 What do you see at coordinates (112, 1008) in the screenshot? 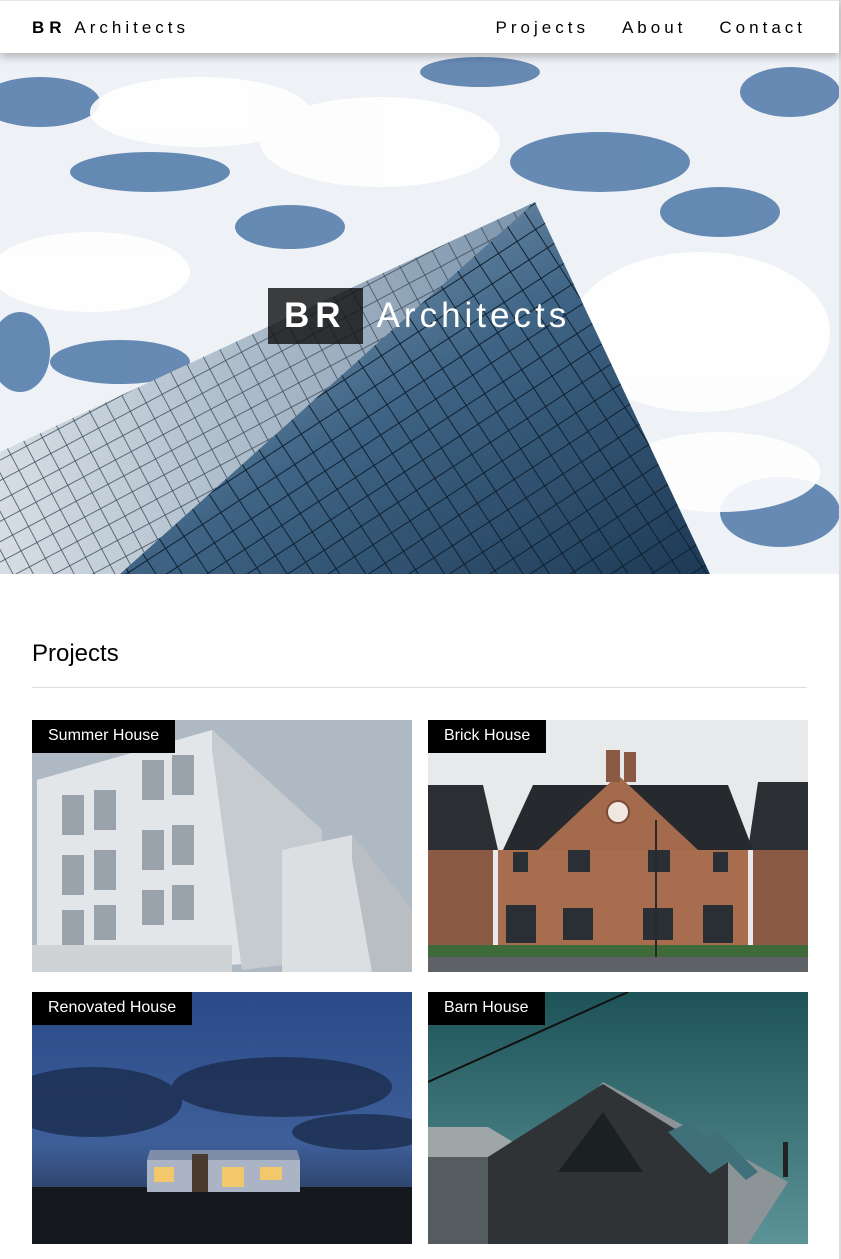
I see `project-label-renovated-house: Renovated House` at bounding box center [112, 1008].